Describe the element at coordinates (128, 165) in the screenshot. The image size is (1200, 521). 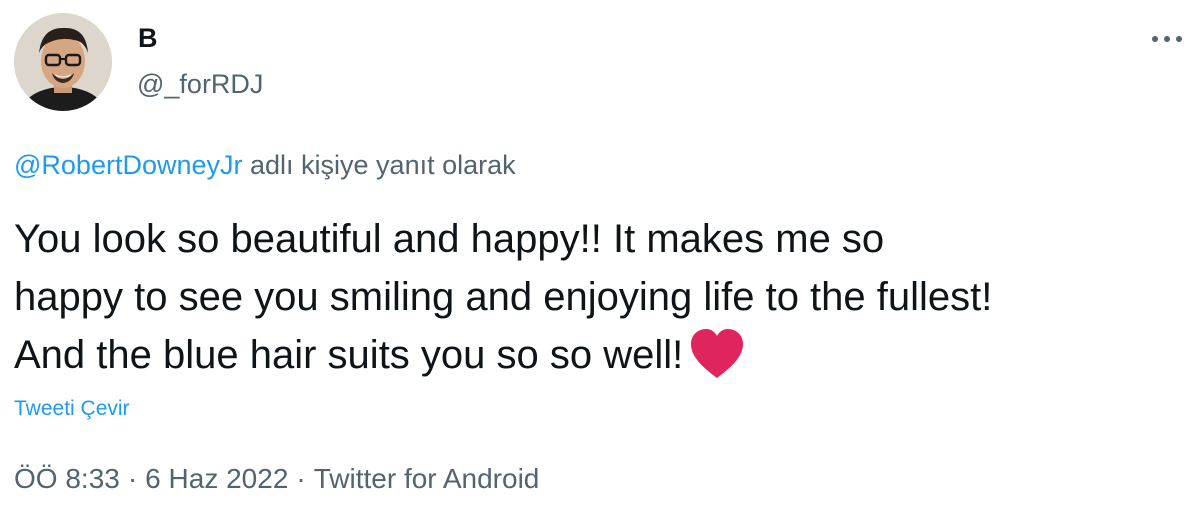
I see `reply-mention-link: @RobertDowneyJr` at that location.